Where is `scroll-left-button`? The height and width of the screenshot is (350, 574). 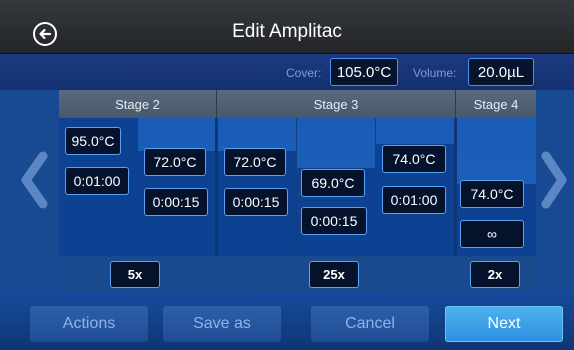
scroll-left-button is located at coordinates (33, 180).